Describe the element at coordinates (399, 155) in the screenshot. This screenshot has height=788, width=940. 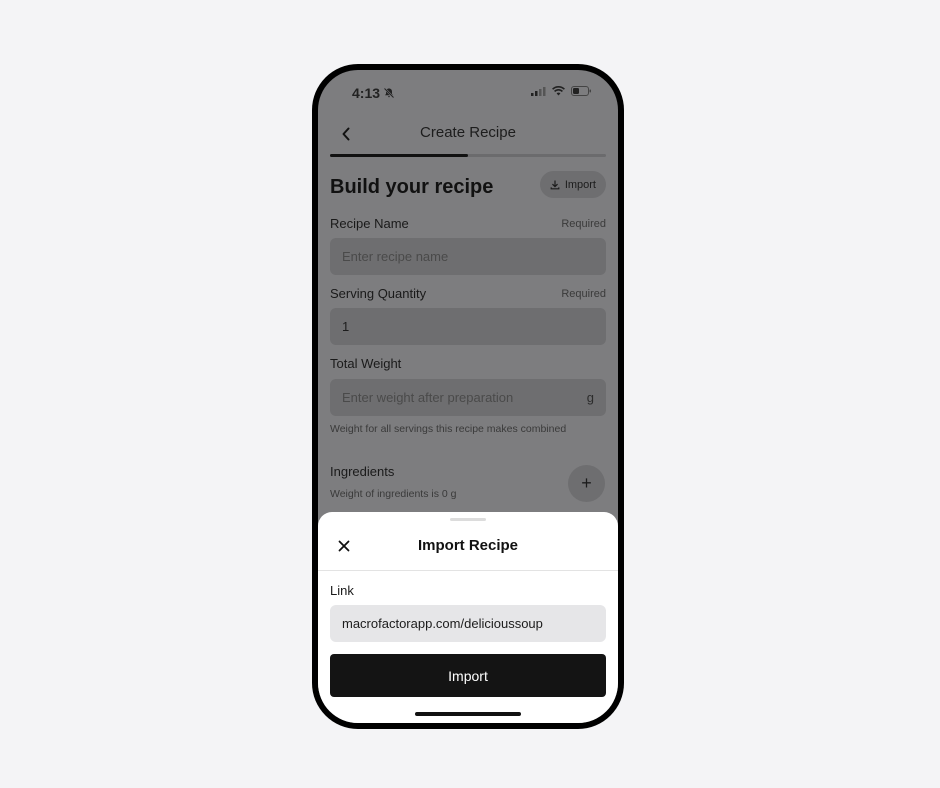
I see `progress-bar-fill` at that location.